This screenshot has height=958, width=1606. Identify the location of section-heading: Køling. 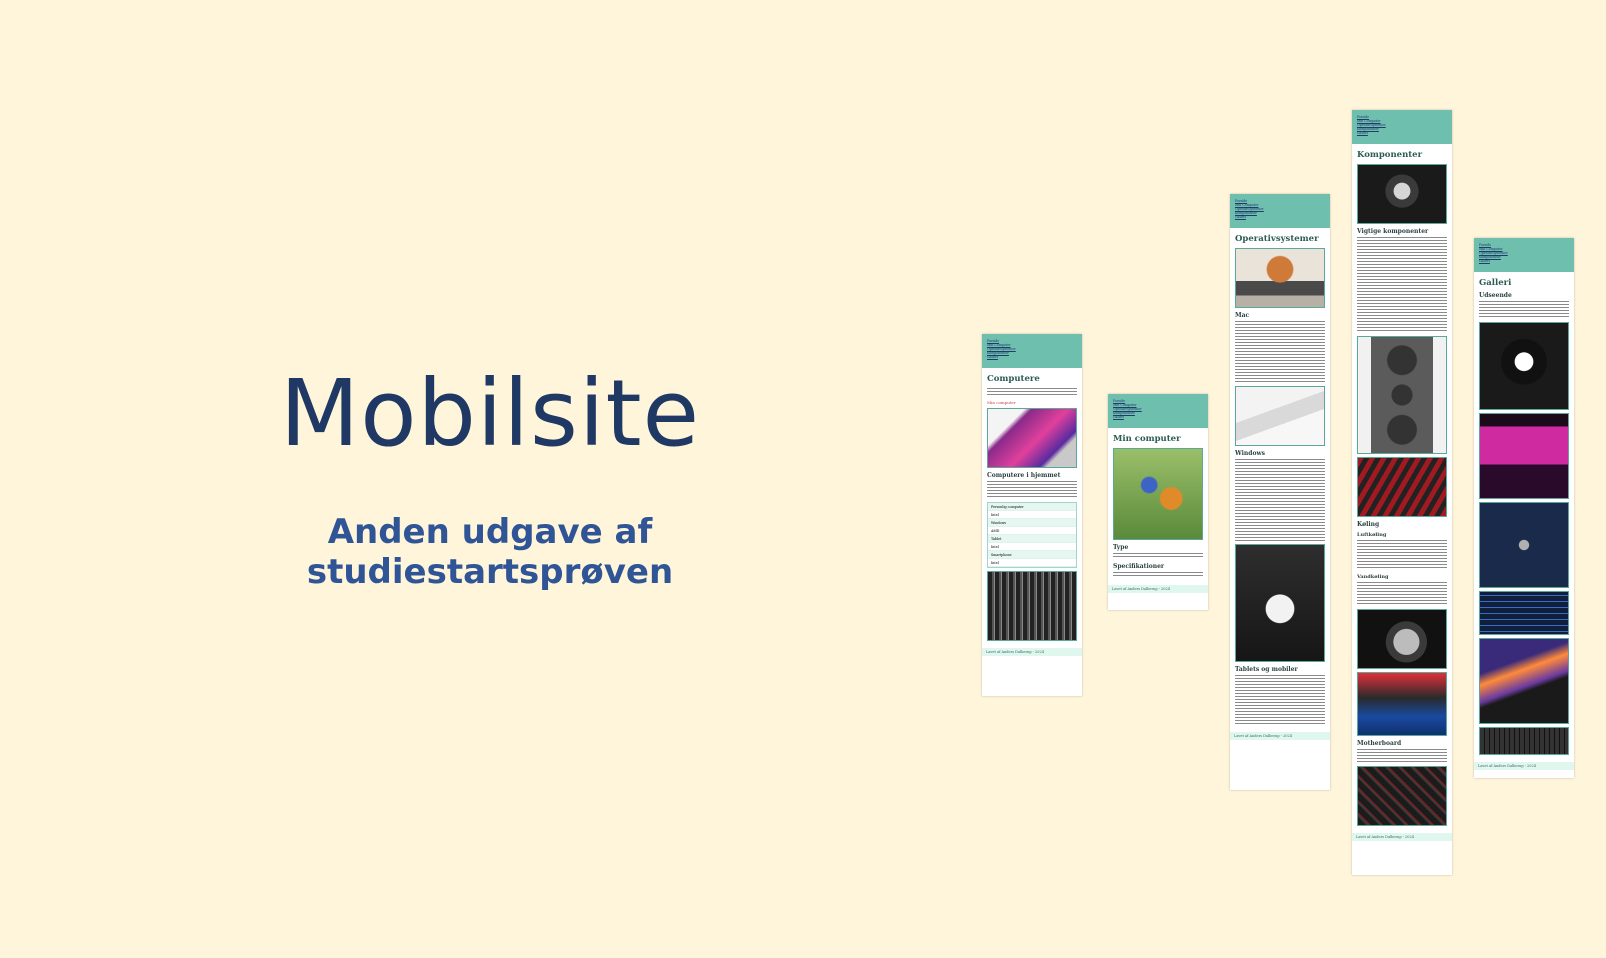
(1368, 524).